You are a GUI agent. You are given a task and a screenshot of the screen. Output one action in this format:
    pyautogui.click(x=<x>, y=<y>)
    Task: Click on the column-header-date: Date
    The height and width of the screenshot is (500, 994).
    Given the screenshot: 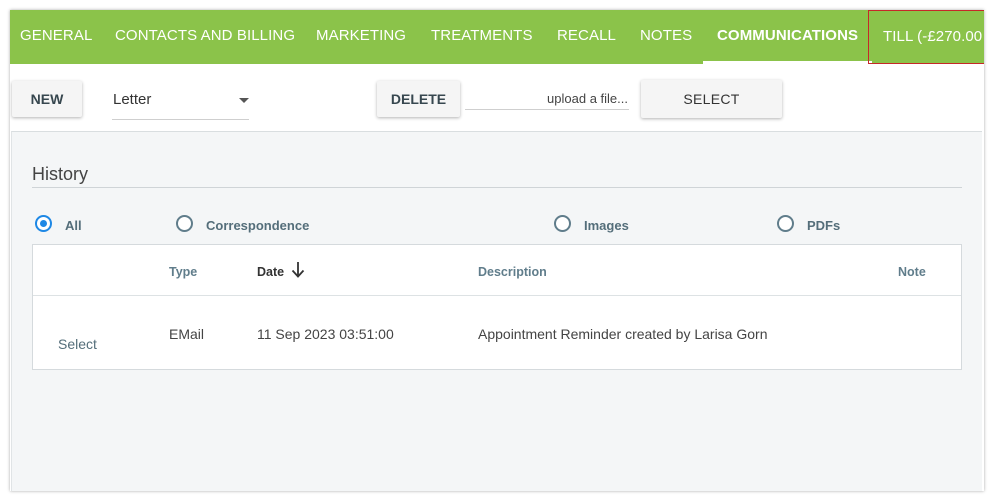 What is the action you would take?
    pyautogui.click(x=281, y=270)
    